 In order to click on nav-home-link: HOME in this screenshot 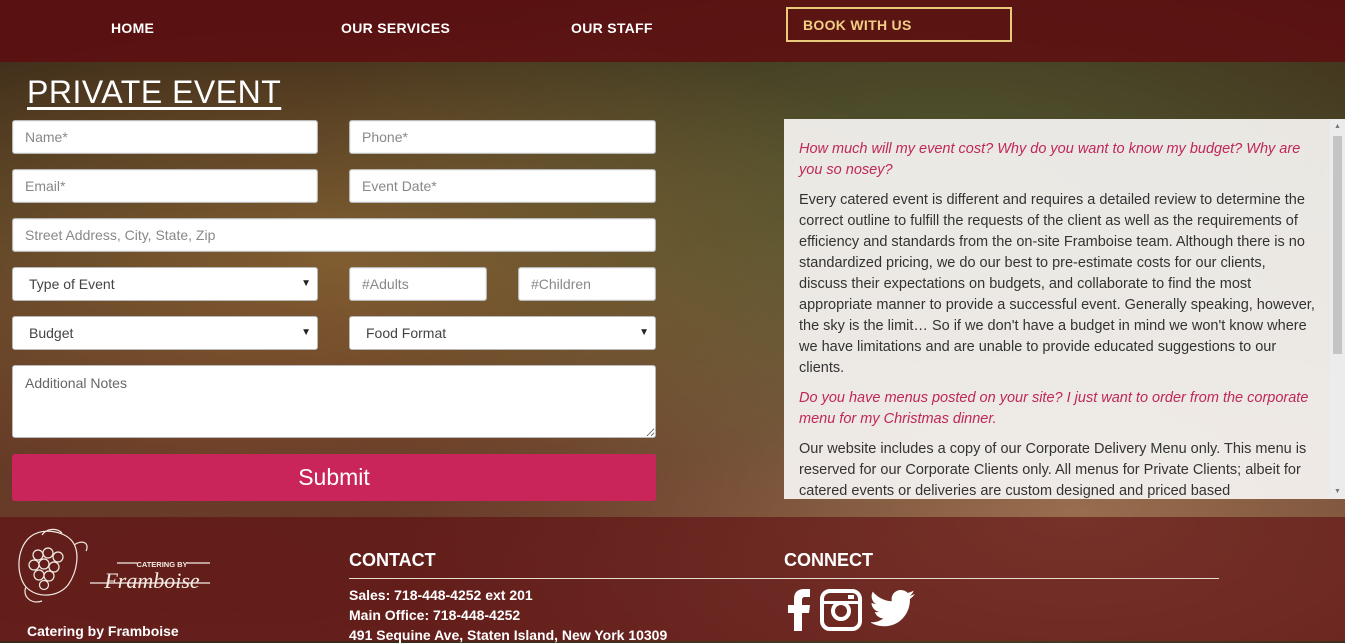, I will do `click(132, 28)`.